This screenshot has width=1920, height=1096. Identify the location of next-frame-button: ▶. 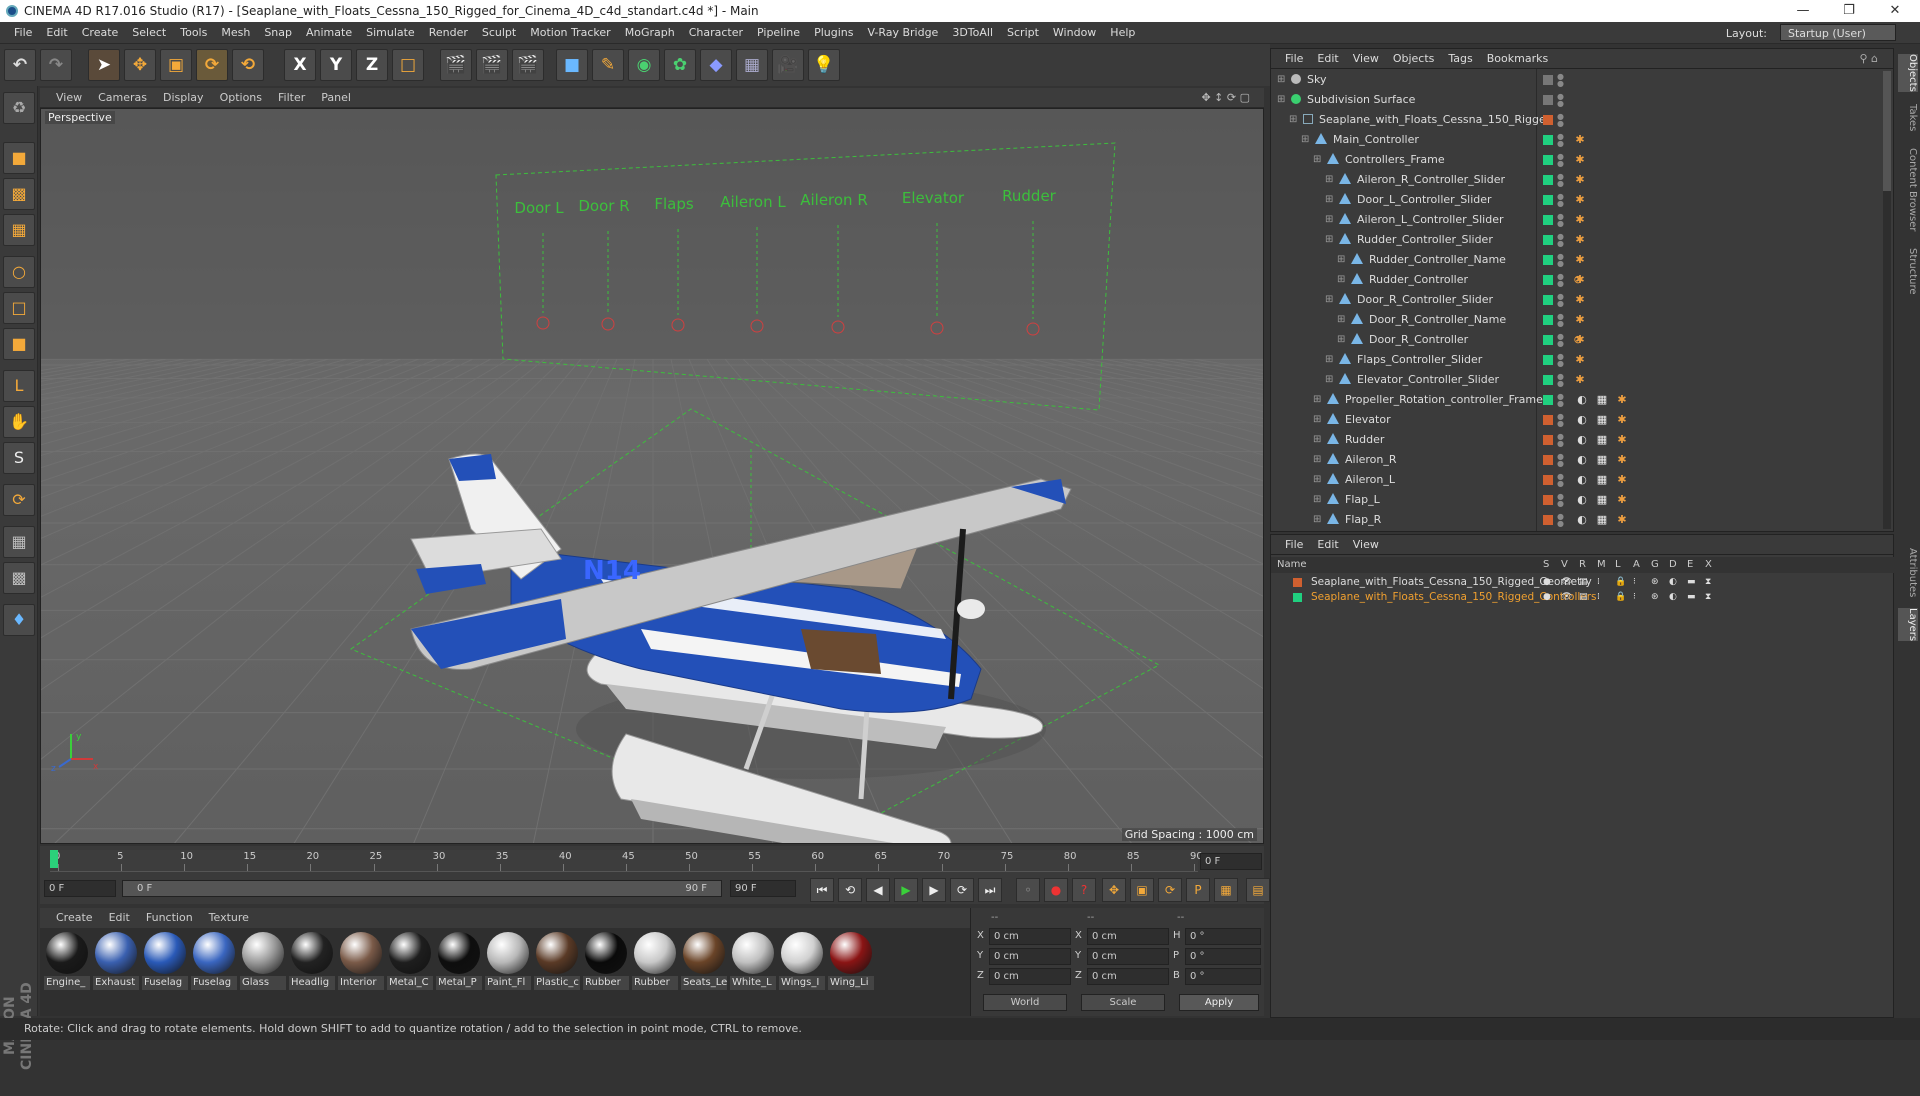
(934, 890).